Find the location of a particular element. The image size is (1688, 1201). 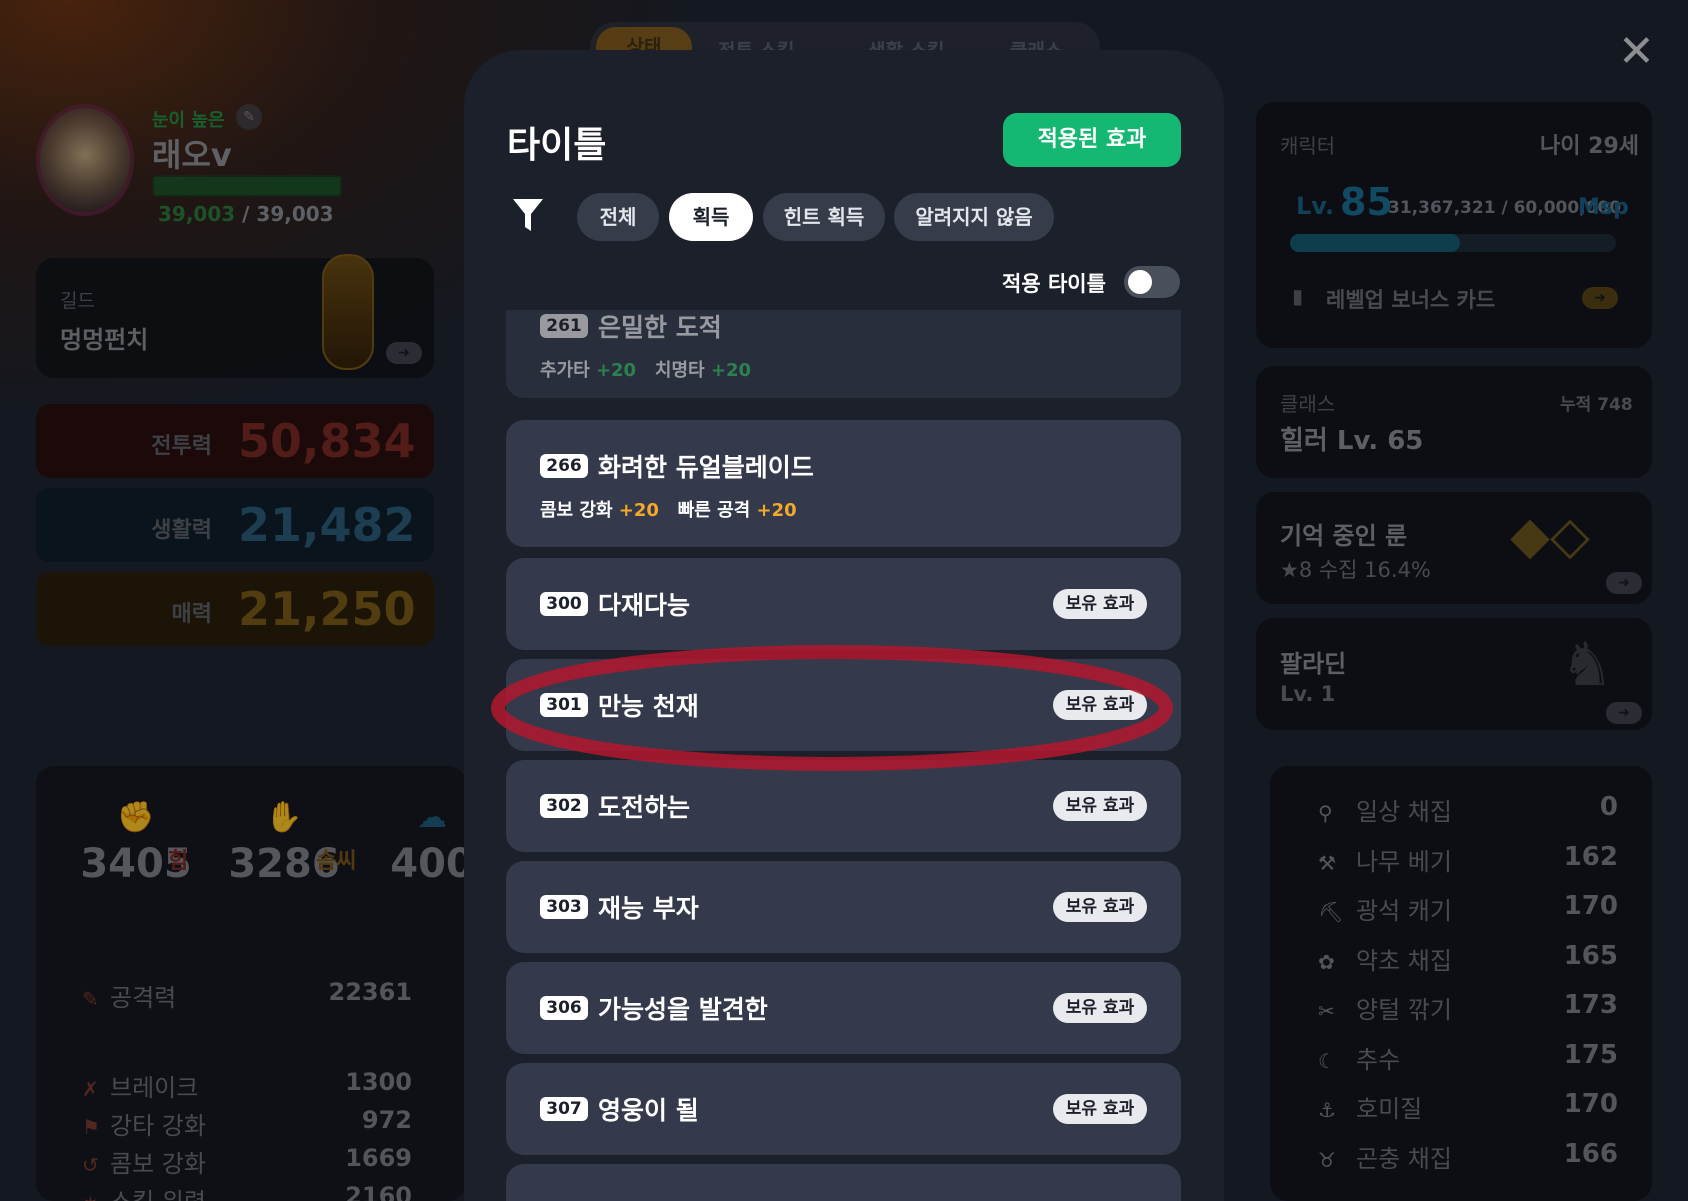

title-item is located at coordinates (843, 1182).